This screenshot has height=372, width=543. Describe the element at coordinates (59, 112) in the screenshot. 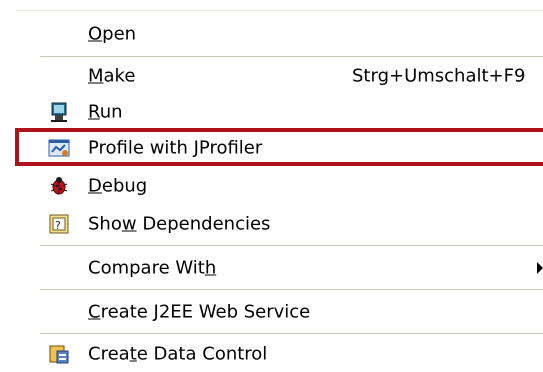

I see `run-icon` at that location.